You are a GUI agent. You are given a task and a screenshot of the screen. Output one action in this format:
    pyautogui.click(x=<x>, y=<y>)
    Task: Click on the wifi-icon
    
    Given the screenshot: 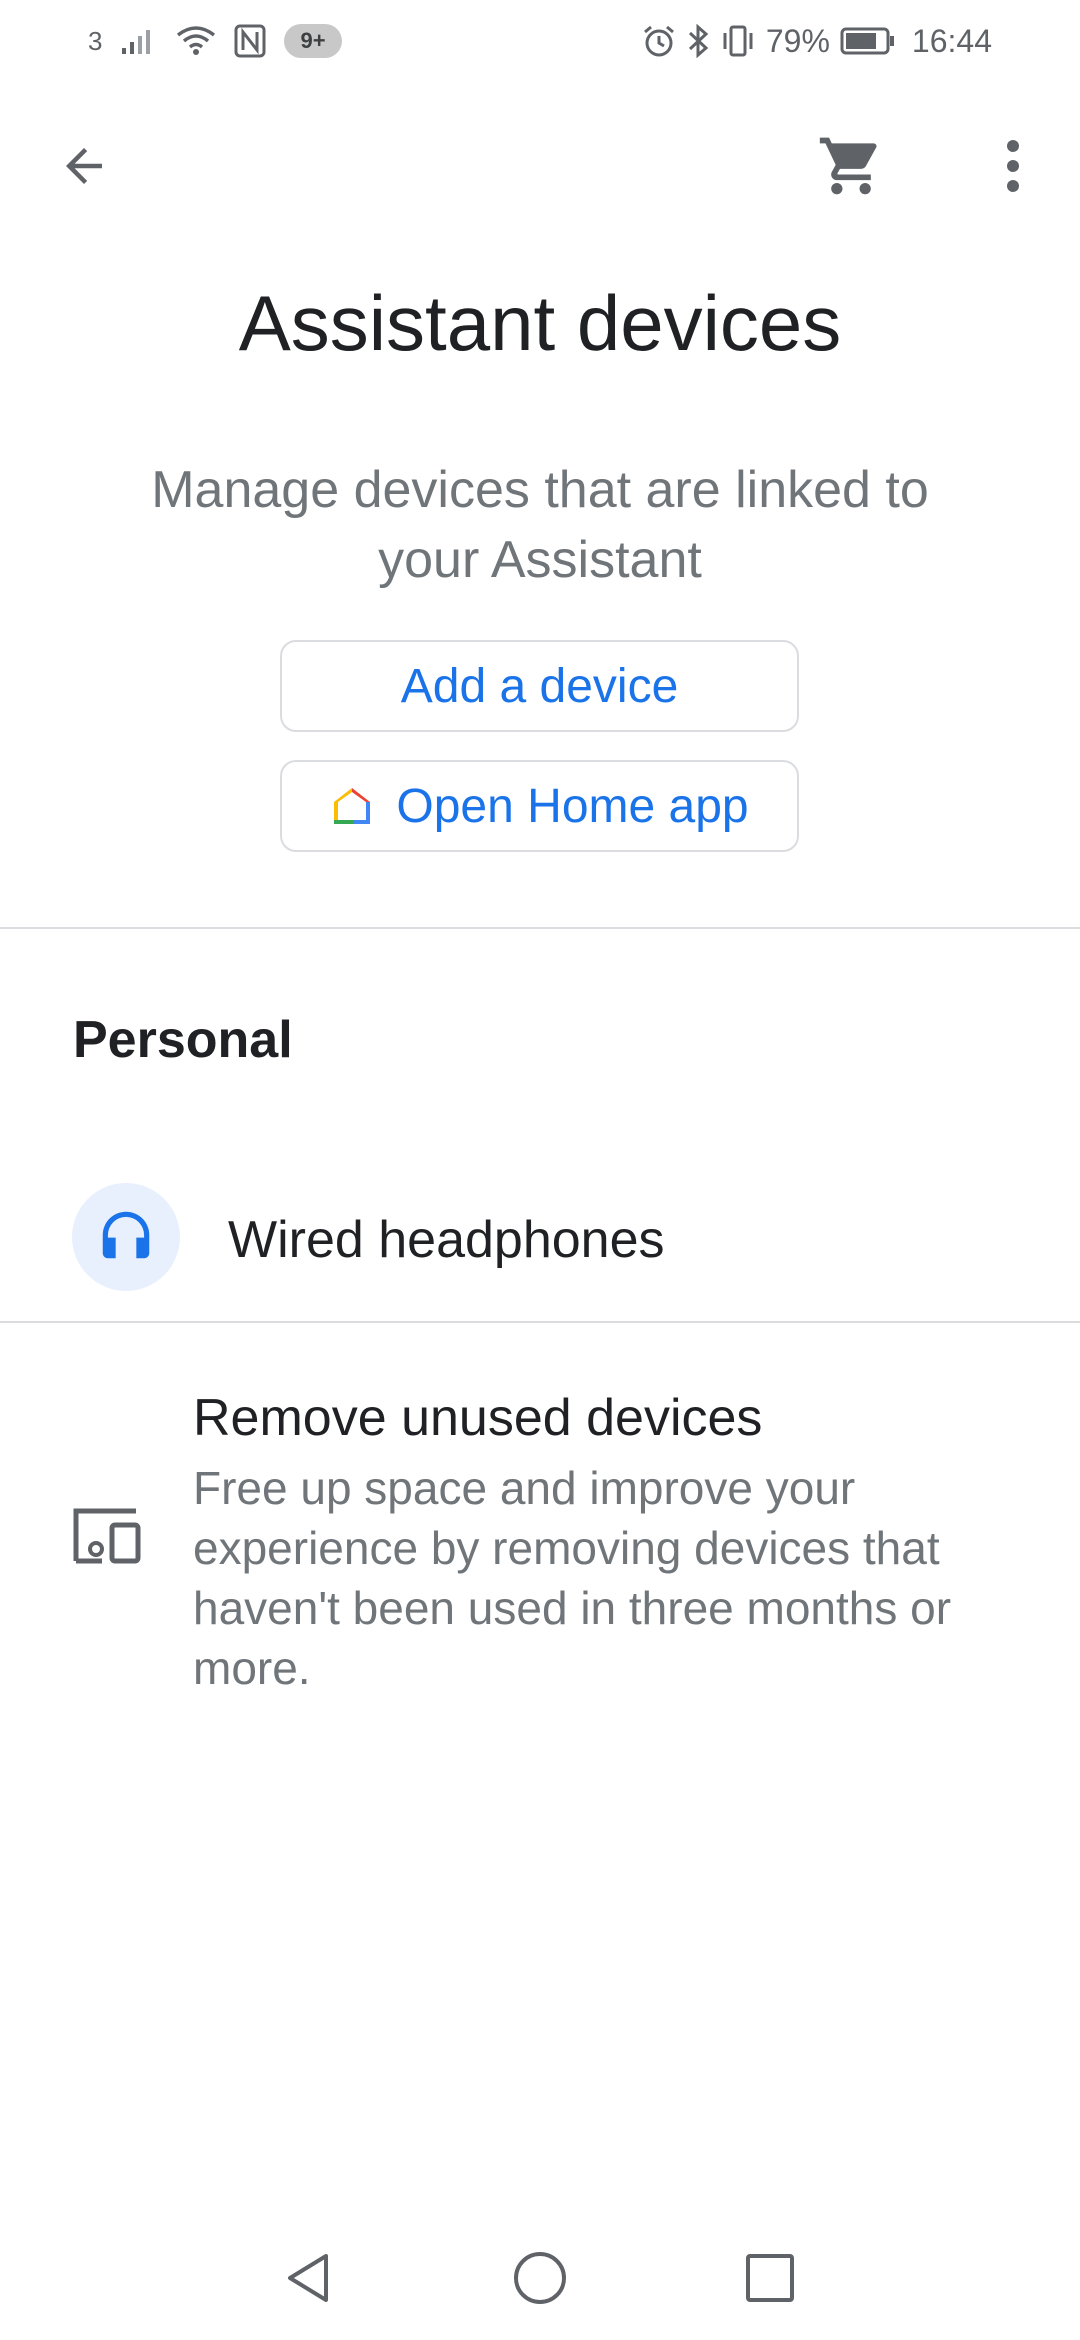 What is the action you would take?
    pyautogui.click(x=196, y=41)
    